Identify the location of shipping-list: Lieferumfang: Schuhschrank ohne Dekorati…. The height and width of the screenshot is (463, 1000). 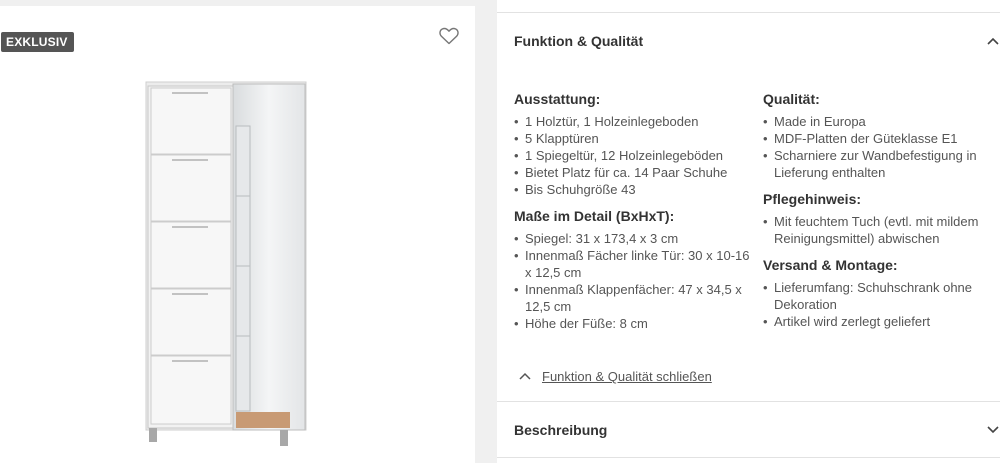
(875, 304).